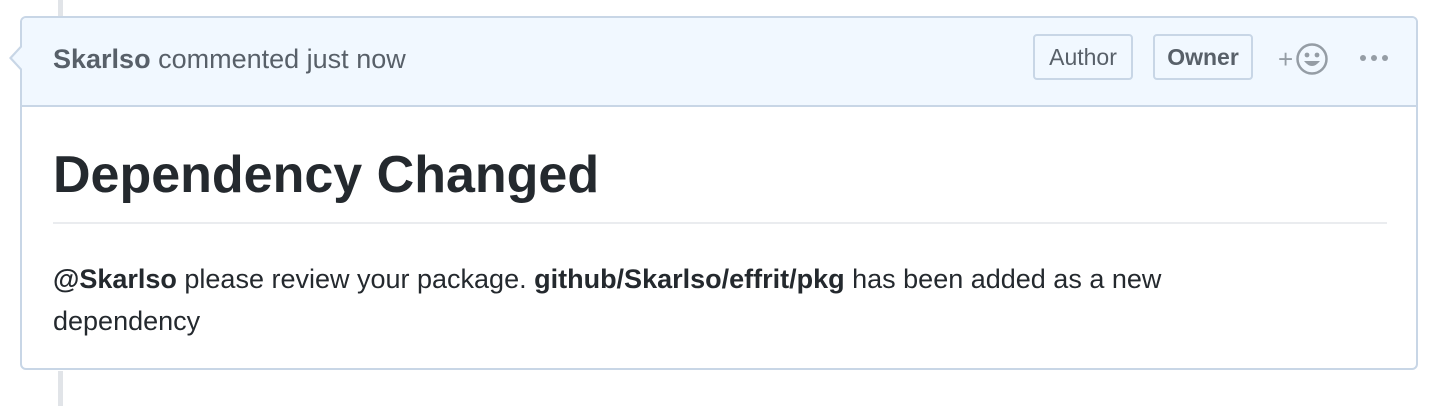 Image resolution: width=1440 pixels, height=406 pixels. What do you see at coordinates (1286, 59) in the screenshot?
I see `reaction-plus: +` at bounding box center [1286, 59].